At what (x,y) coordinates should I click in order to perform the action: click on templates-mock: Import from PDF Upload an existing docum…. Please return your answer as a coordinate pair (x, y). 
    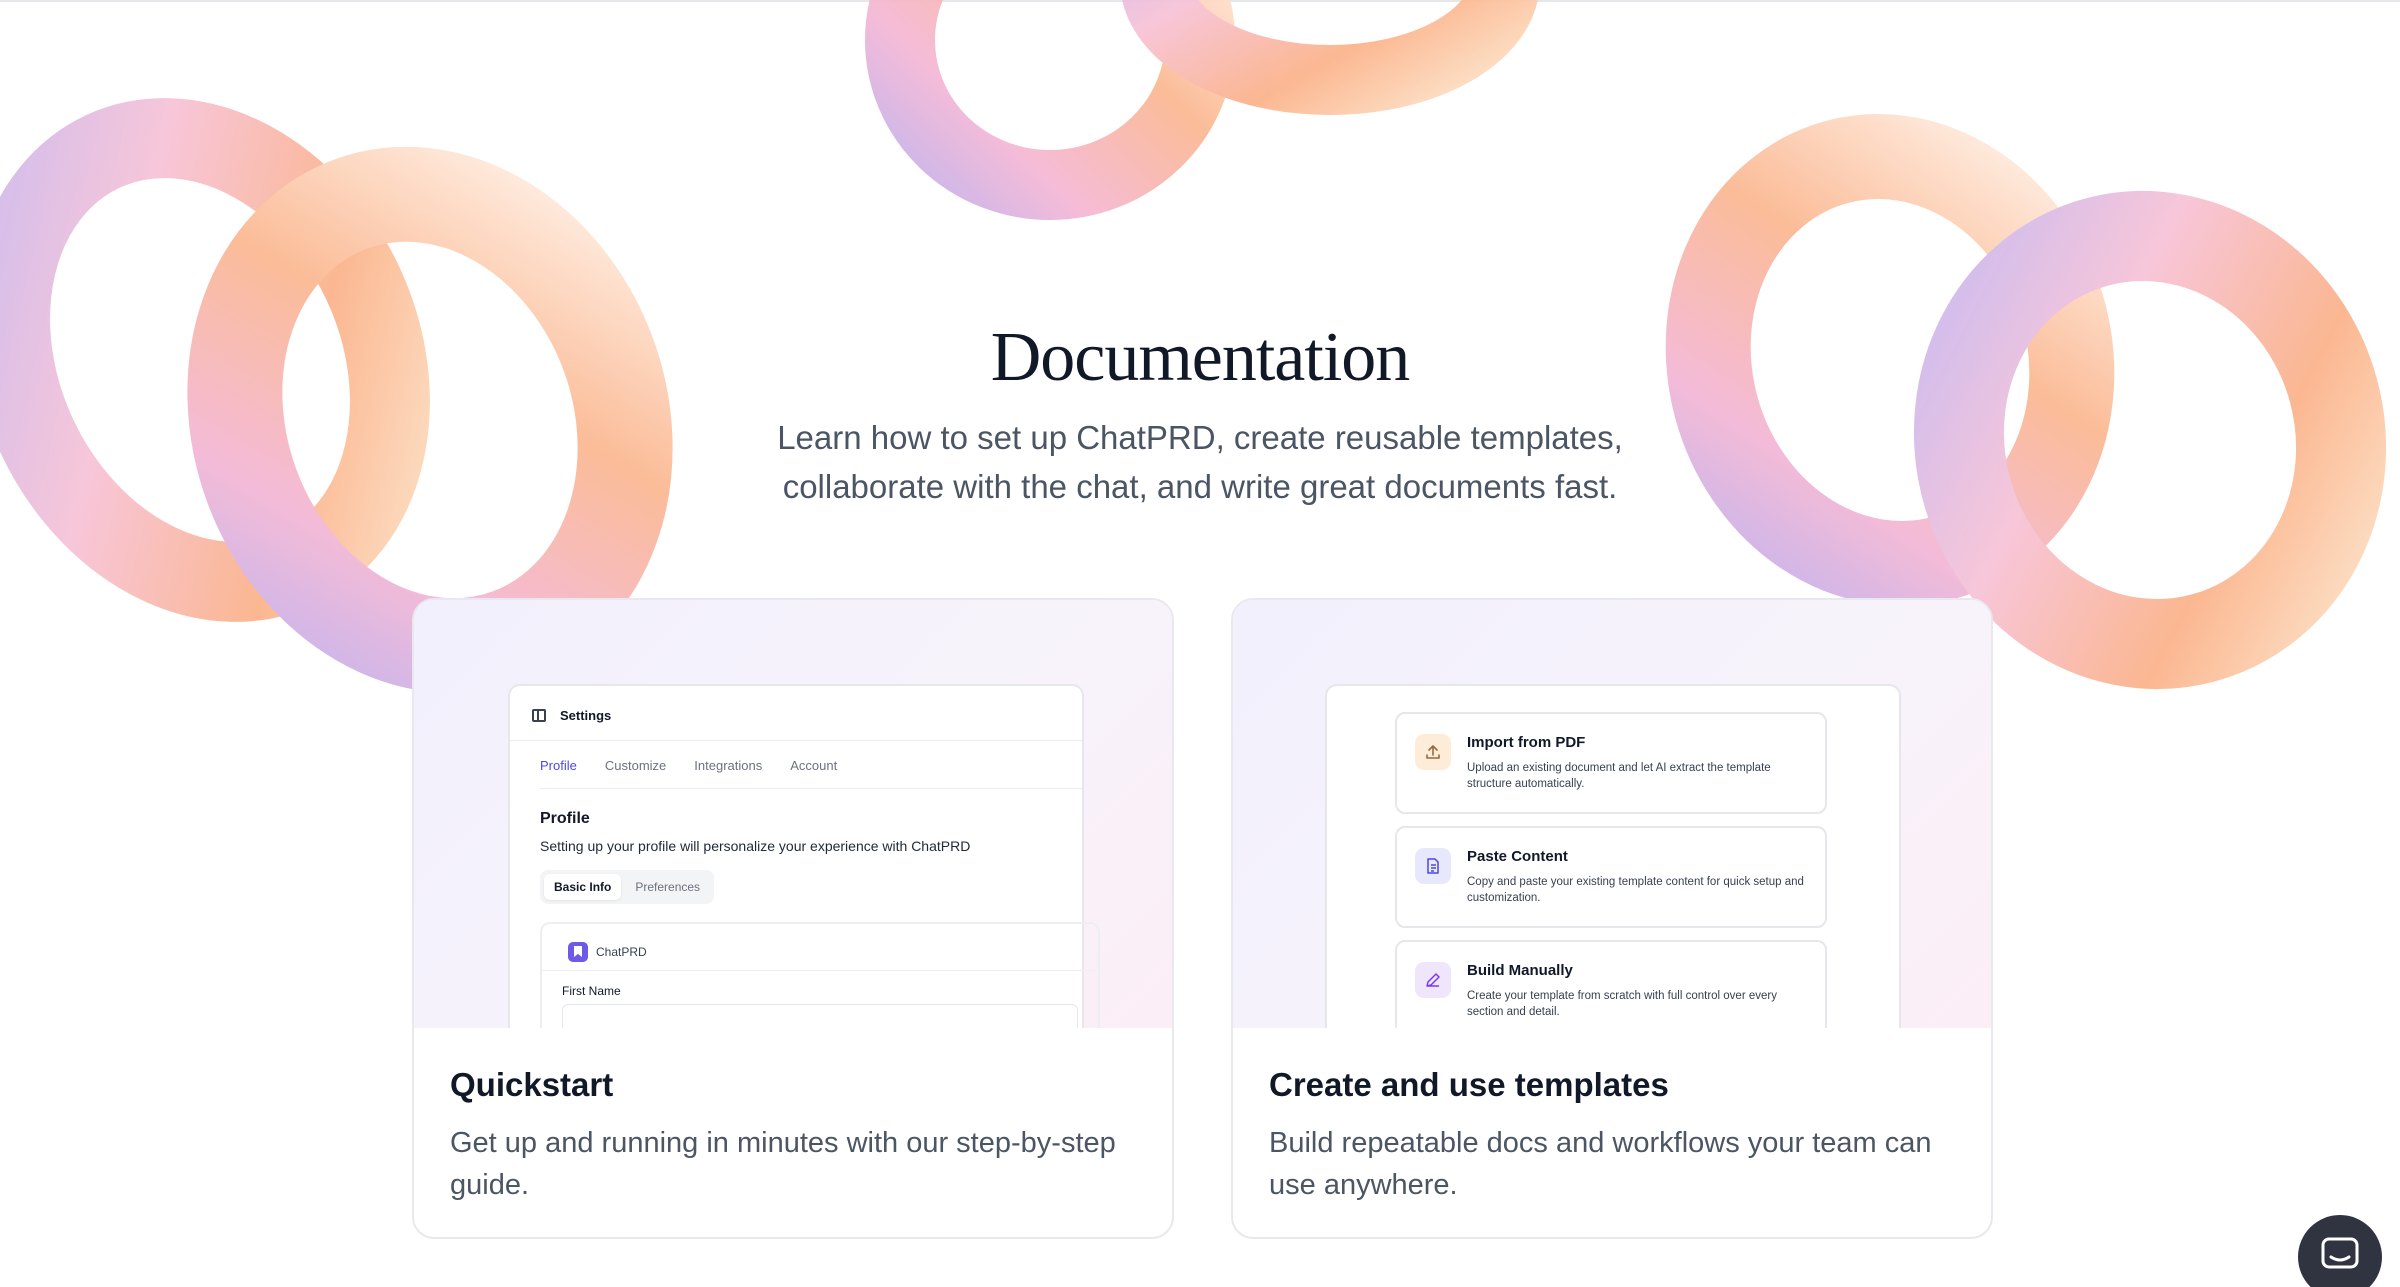
    Looking at the image, I should click on (1613, 856).